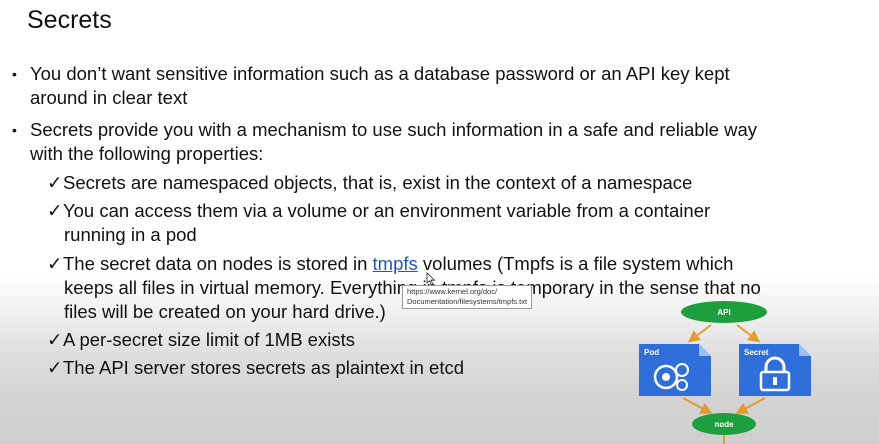 The image size is (879, 444). I want to click on check-text: volumes (Tmpfs is a file system which, so click(575, 263).